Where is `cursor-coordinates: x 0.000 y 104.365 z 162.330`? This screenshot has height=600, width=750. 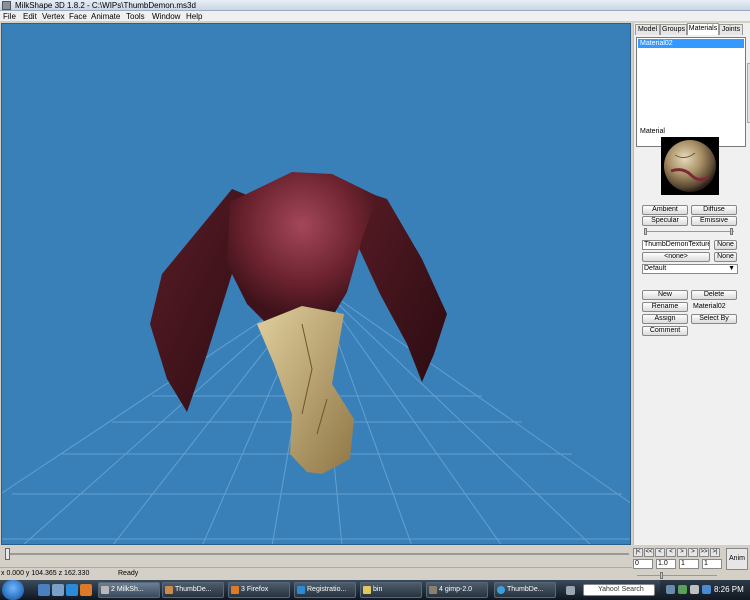 cursor-coordinates: x 0.000 y 104.365 z 162.330 is located at coordinates (45, 573).